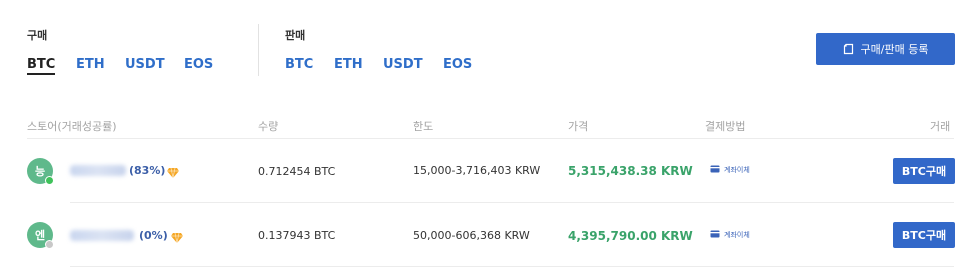 The width and height of the screenshot is (966, 277). What do you see at coordinates (297, 171) in the screenshot?
I see `quantity: 0.712454 BTC` at bounding box center [297, 171].